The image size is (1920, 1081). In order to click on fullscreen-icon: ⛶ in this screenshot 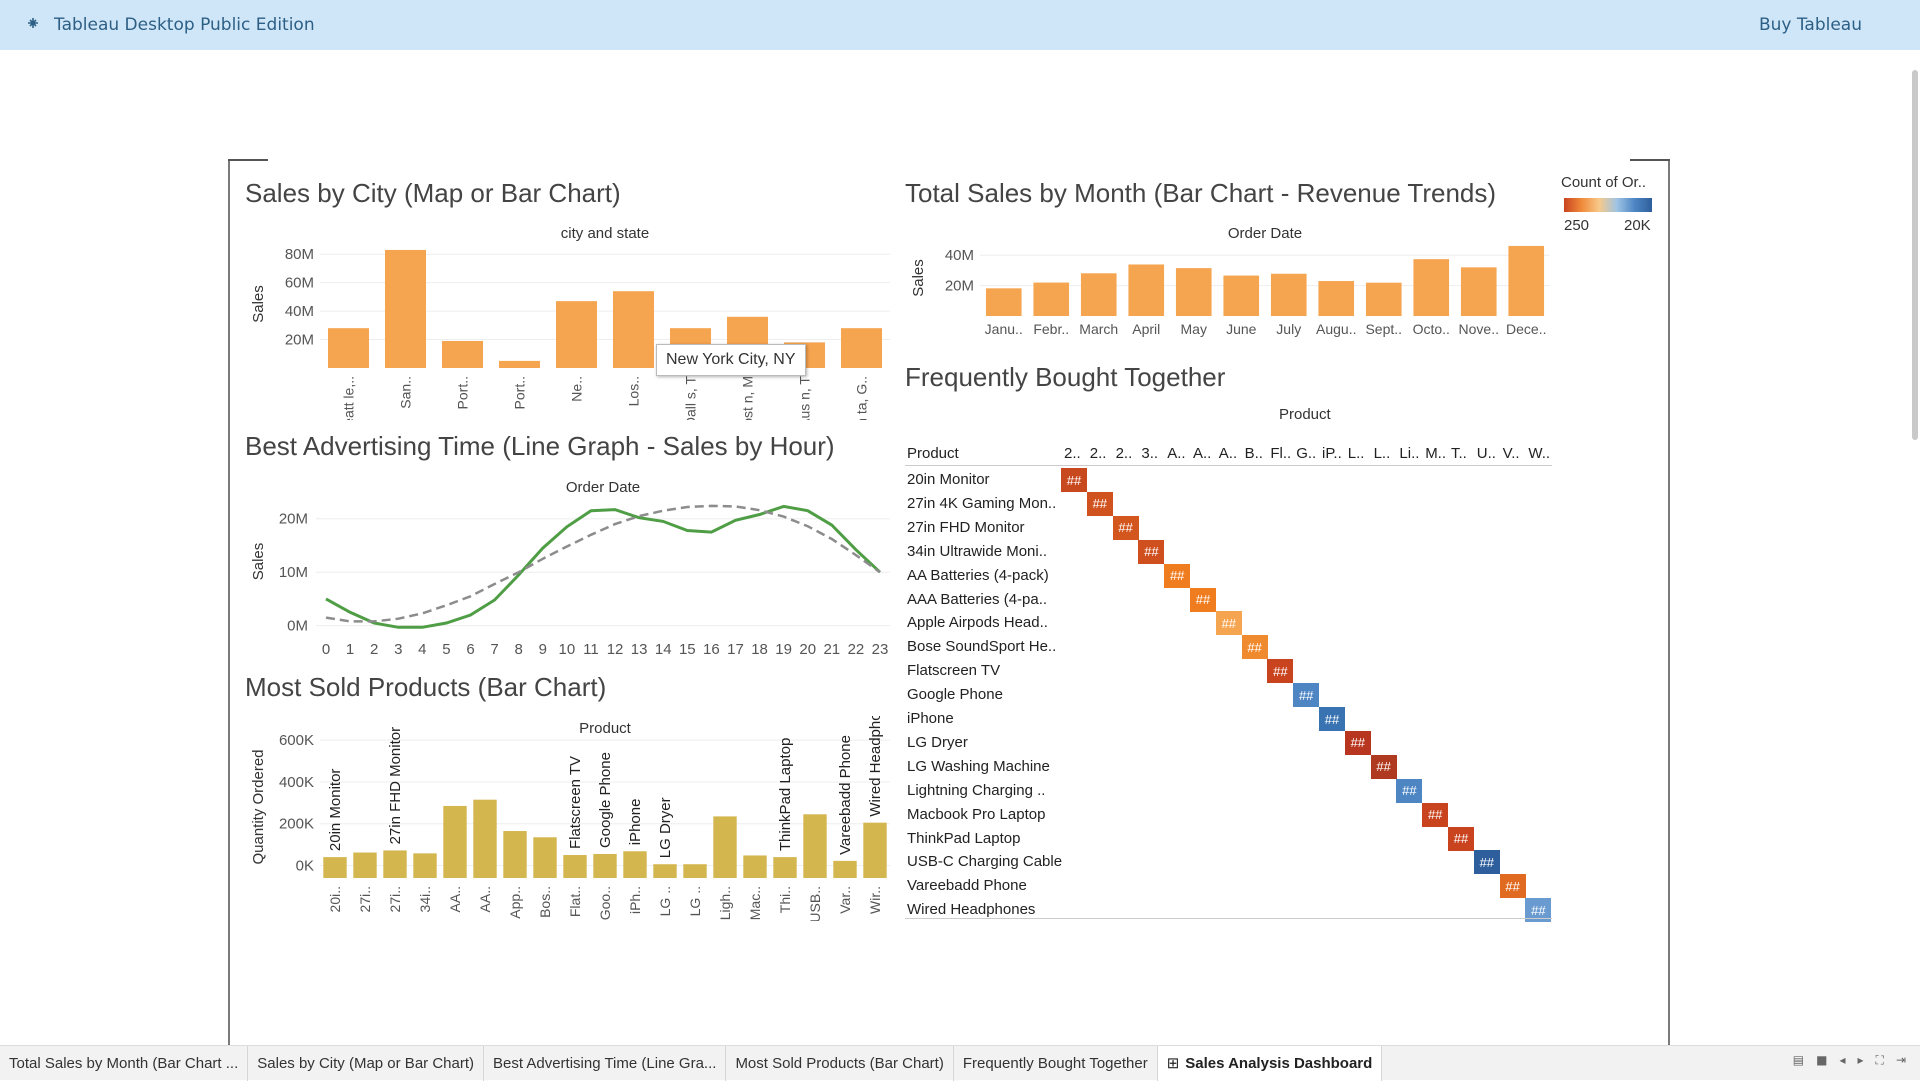, I will do `click(1880, 1060)`.